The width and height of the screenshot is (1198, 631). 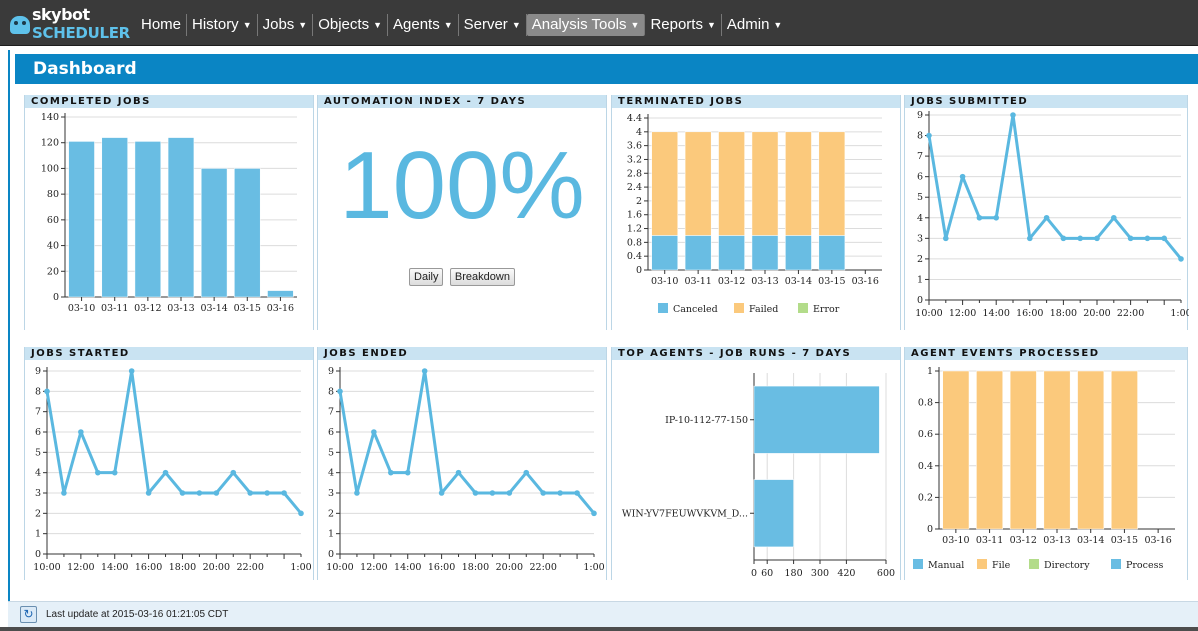 What do you see at coordinates (46, 567) in the screenshot?
I see `x-tick-label: 10:00` at bounding box center [46, 567].